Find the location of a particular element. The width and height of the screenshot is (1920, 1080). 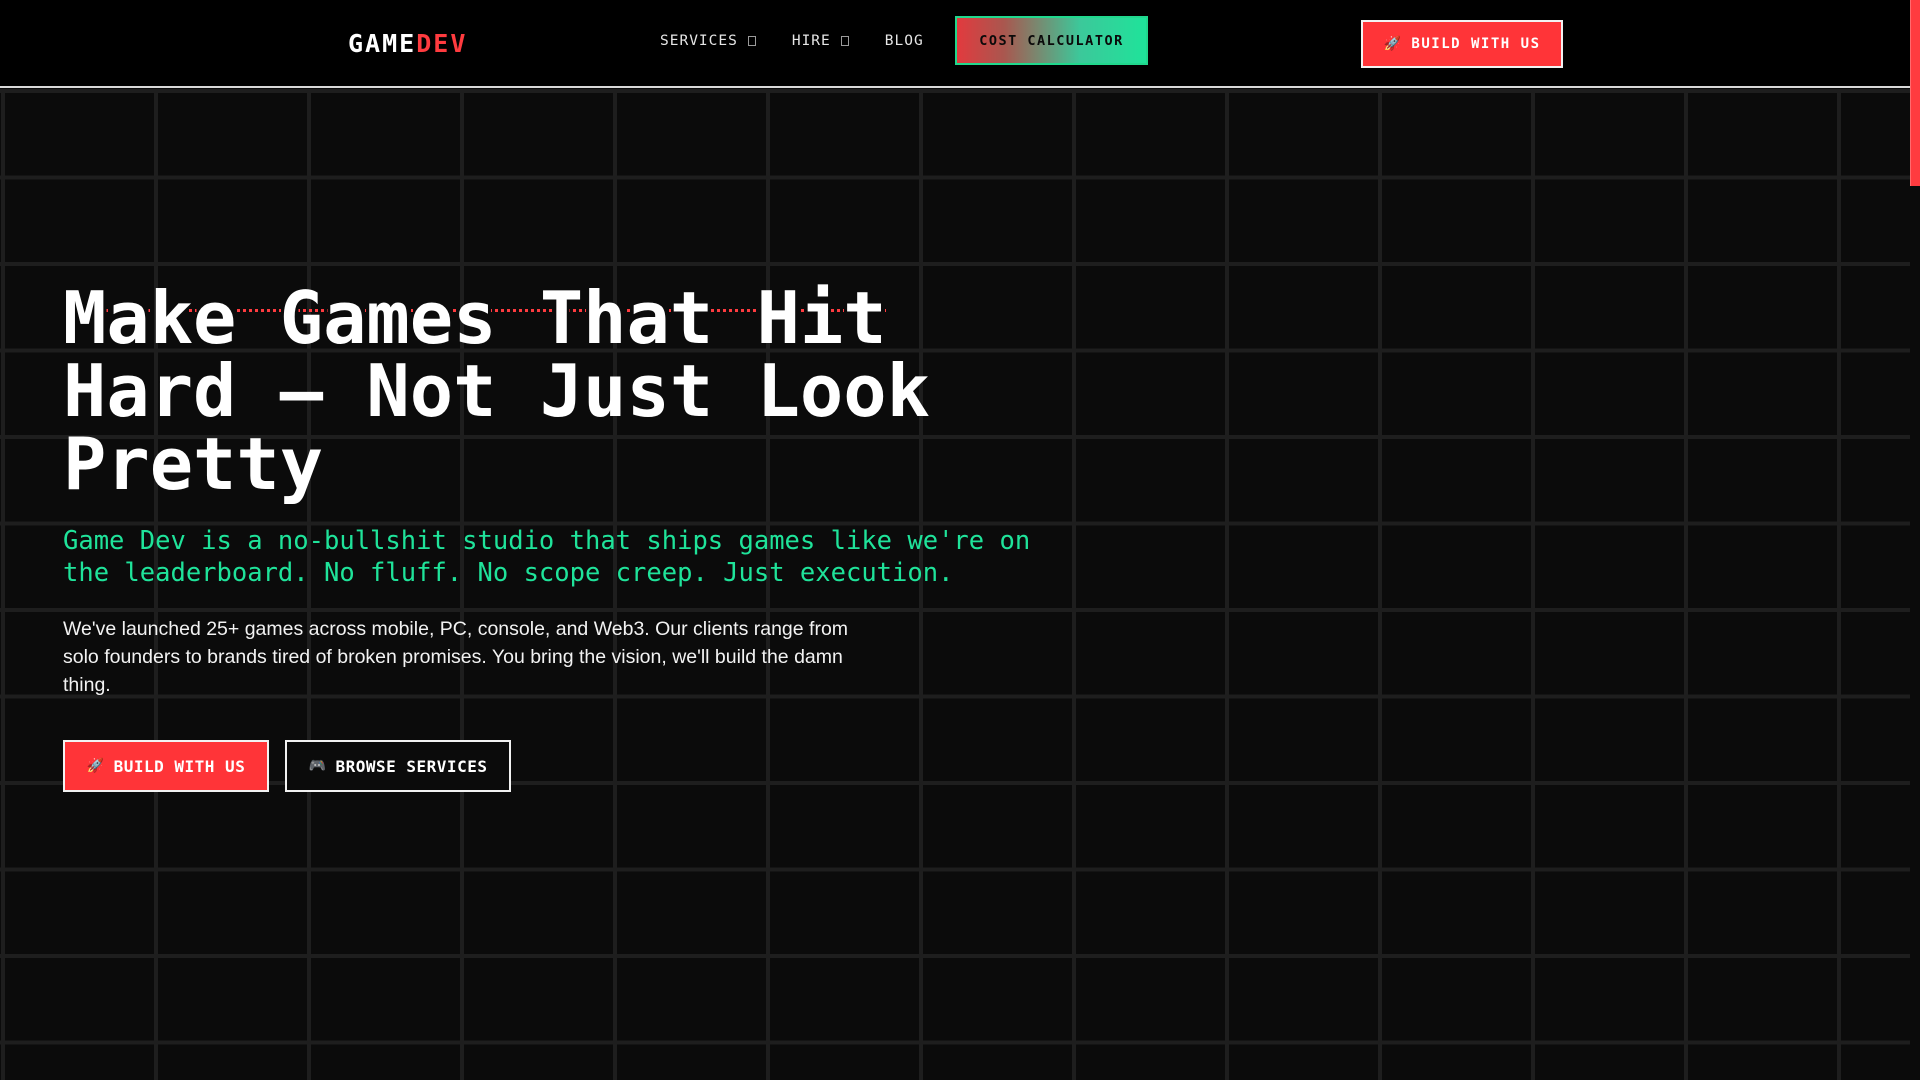

scrollbar is located at coordinates (1915, 540).